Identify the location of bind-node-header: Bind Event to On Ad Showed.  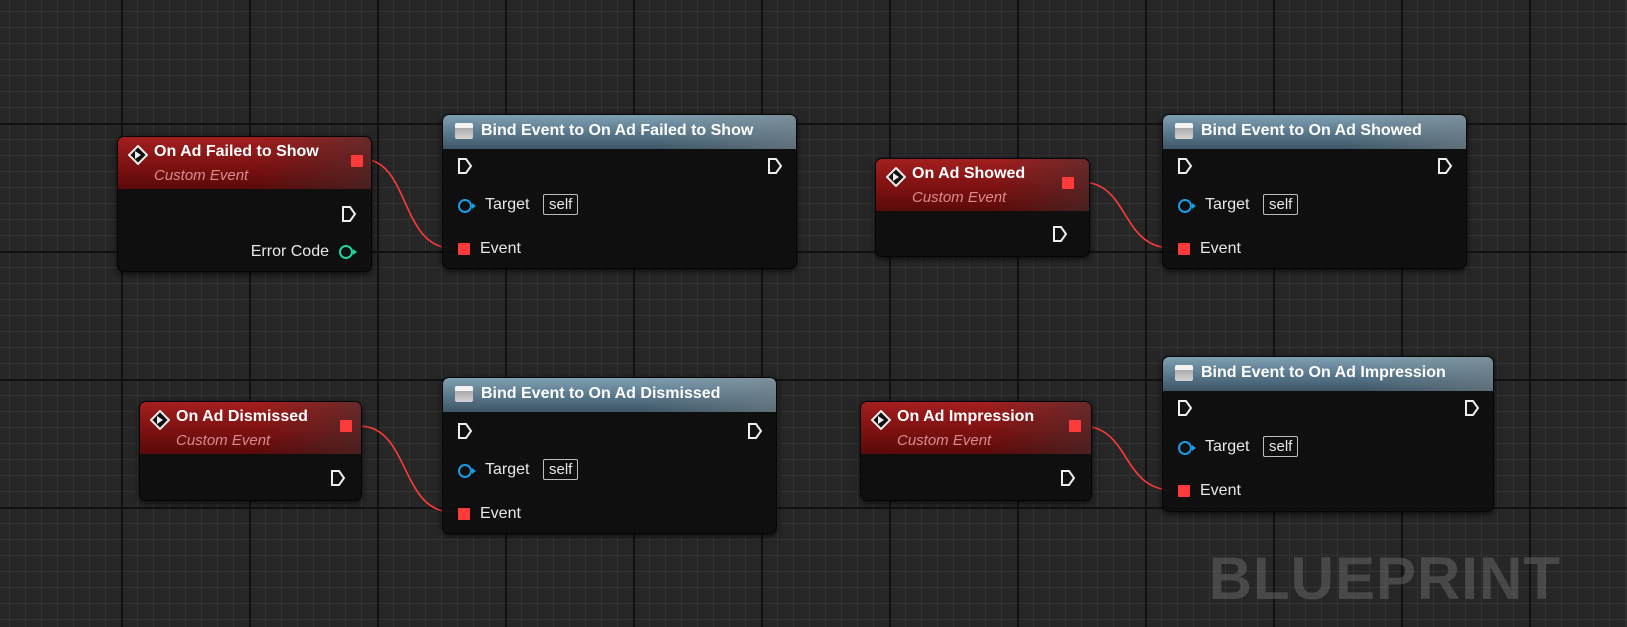
(1314, 132).